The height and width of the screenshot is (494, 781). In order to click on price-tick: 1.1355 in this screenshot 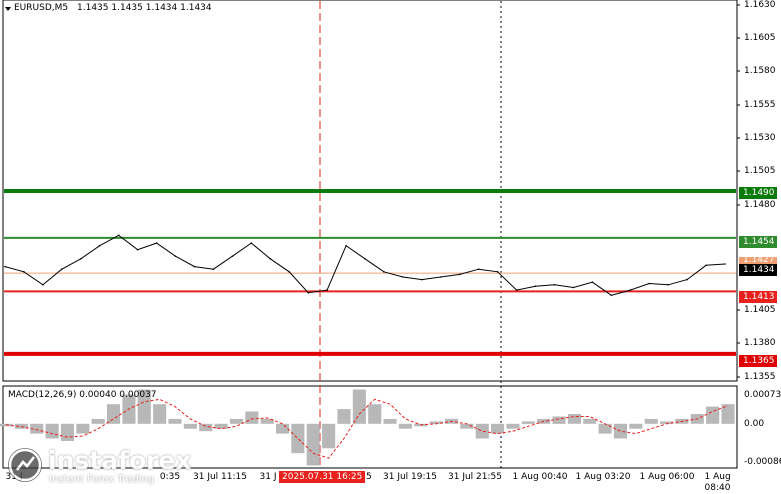, I will do `click(760, 377)`.